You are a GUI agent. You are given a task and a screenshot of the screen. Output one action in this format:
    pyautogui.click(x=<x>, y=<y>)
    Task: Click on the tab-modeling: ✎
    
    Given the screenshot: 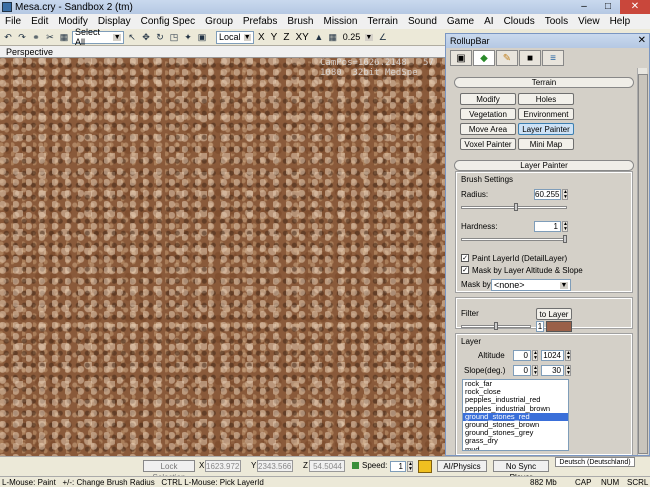 What is the action you would take?
    pyautogui.click(x=507, y=58)
    